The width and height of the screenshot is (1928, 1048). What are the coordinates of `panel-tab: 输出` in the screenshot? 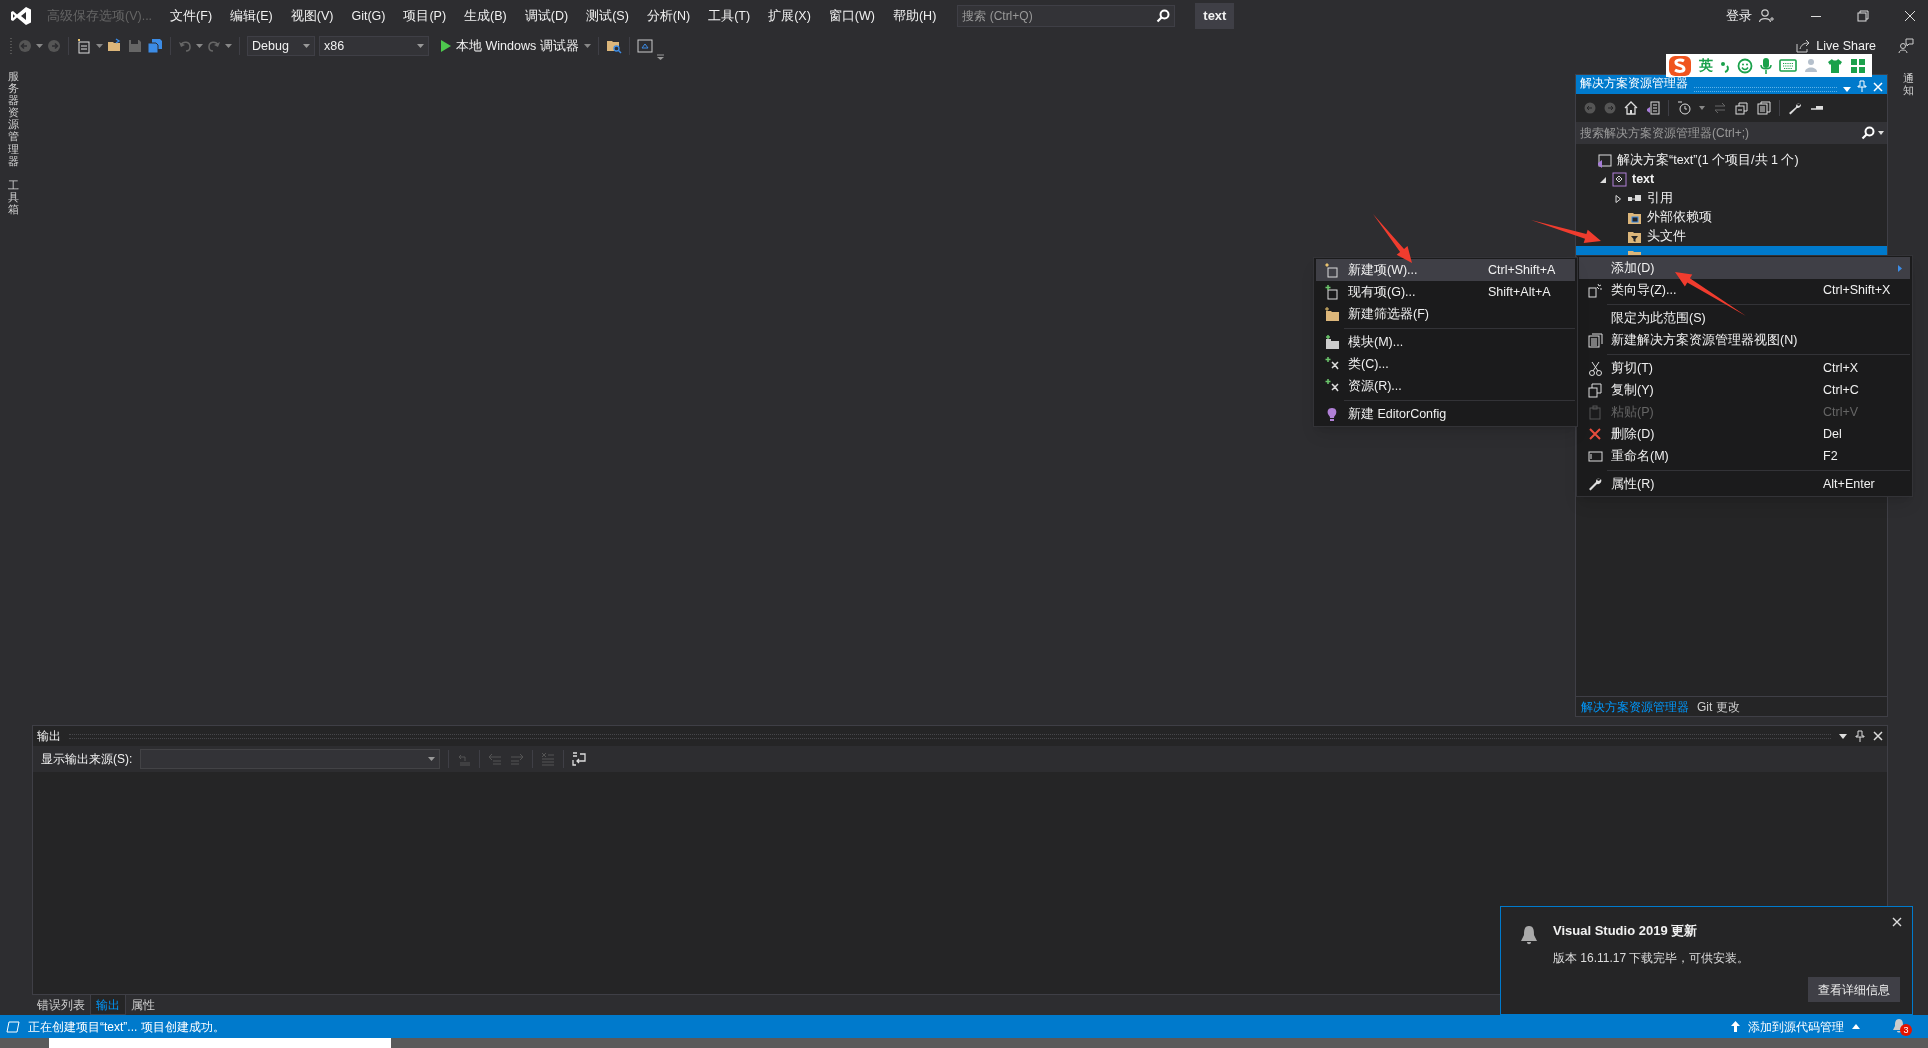 It's located at (108, 1005).